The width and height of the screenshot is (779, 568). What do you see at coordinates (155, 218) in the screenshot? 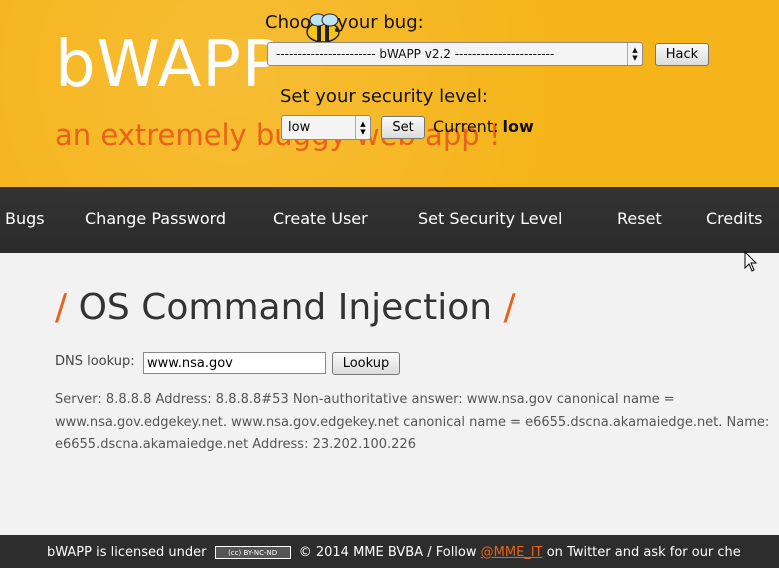
I see `menu-item-change-password: Change Password` at bounding box center [155, 218].